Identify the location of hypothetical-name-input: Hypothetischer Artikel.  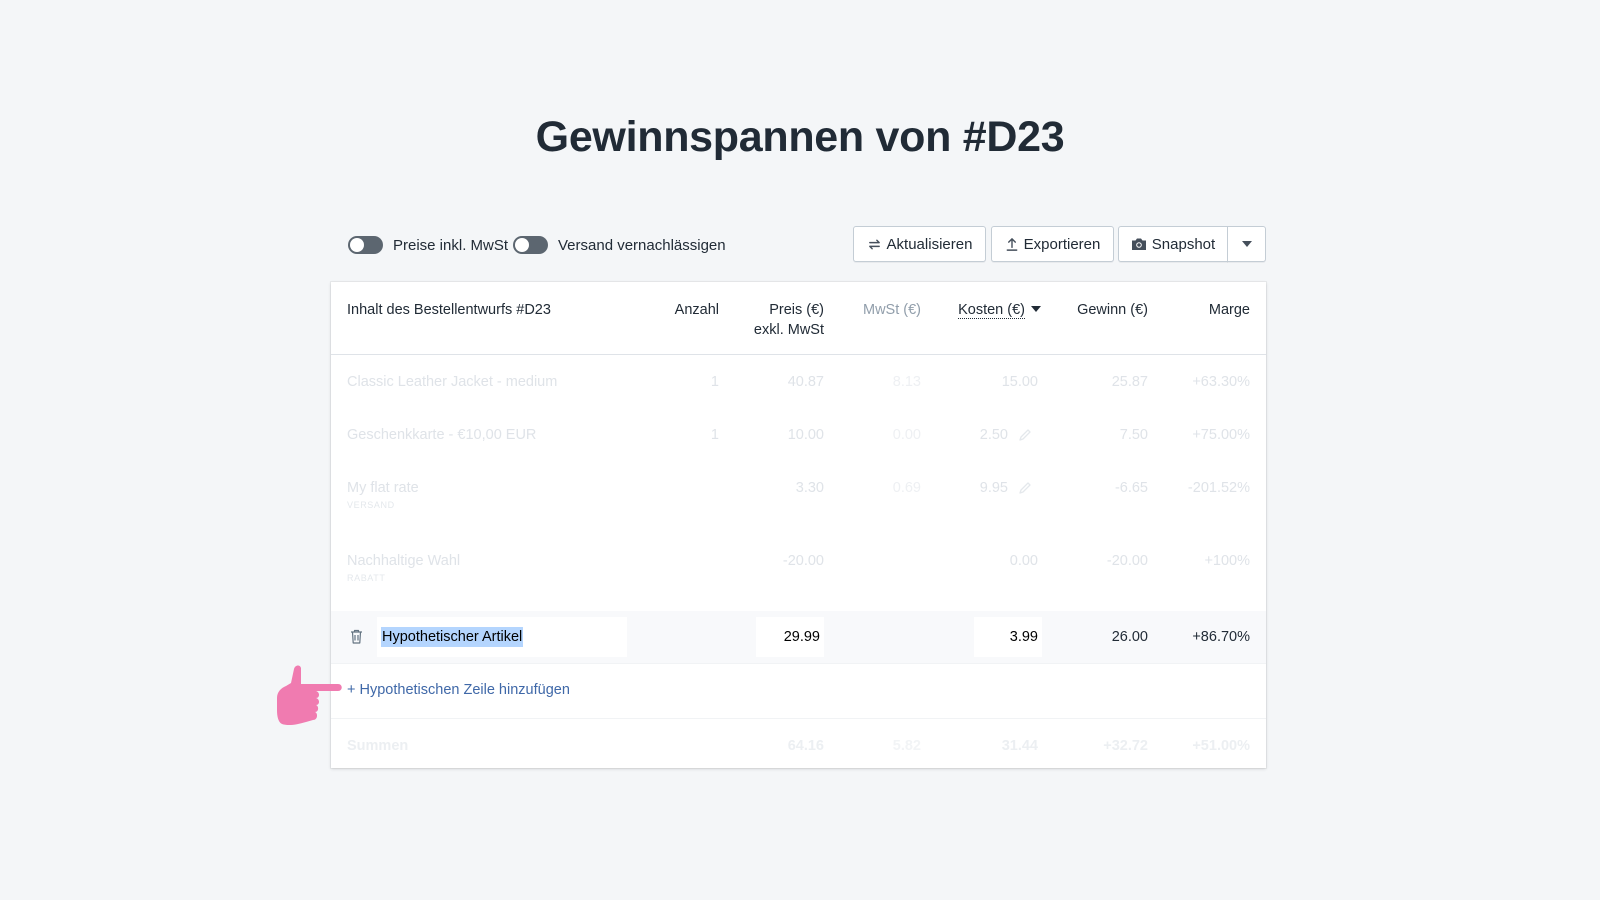
(502, 637).